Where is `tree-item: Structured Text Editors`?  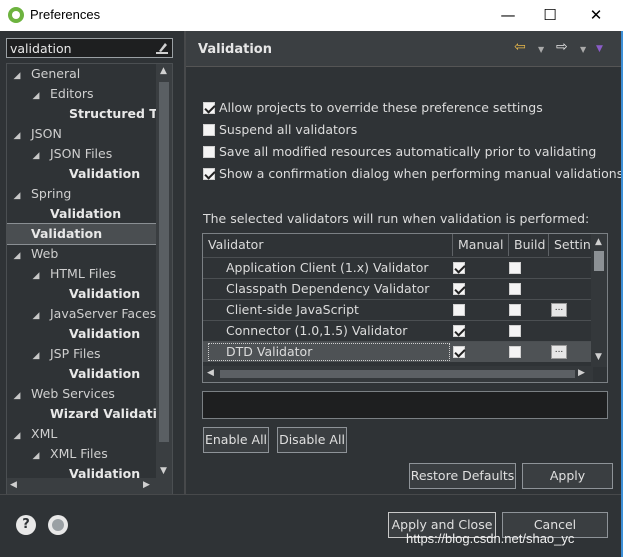
tree-item: Structured Text Editors is located at coordinates (82, 114).